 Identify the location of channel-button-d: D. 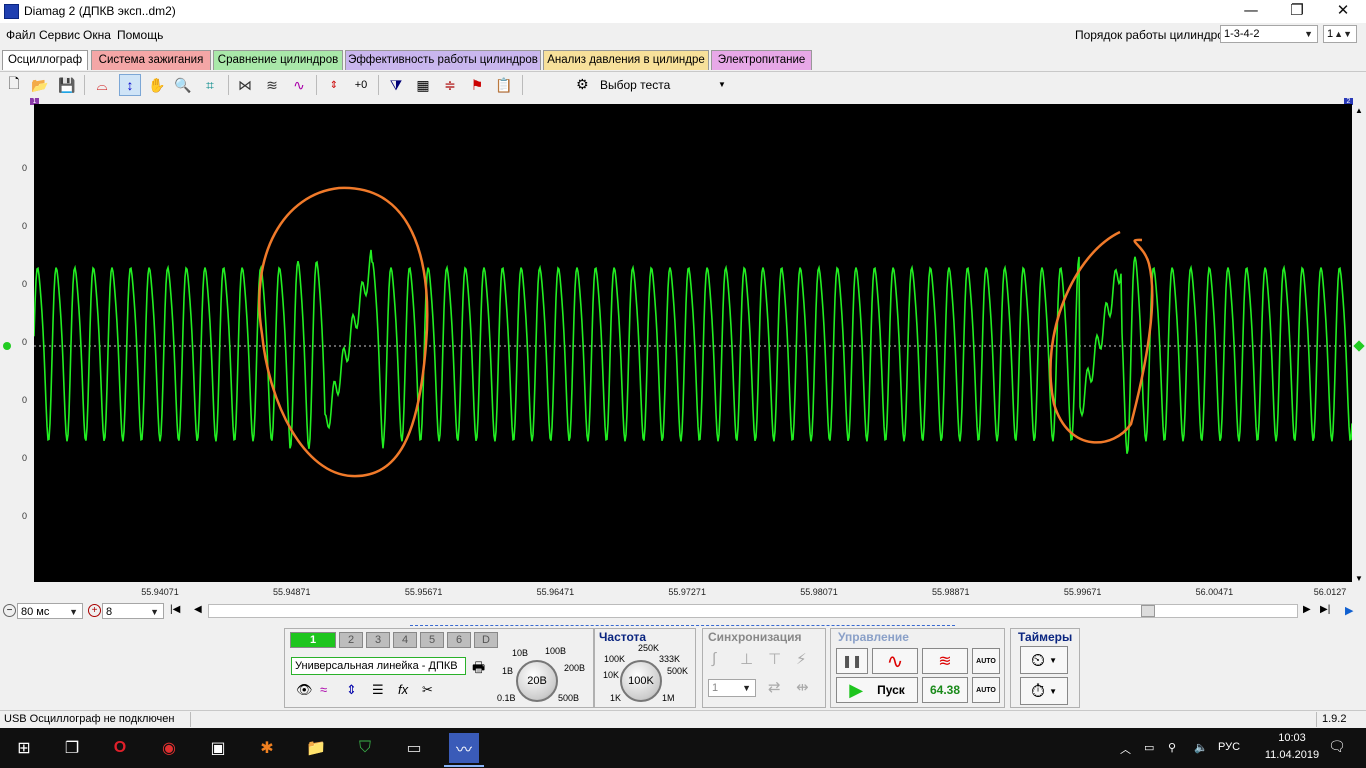
(486, 640).